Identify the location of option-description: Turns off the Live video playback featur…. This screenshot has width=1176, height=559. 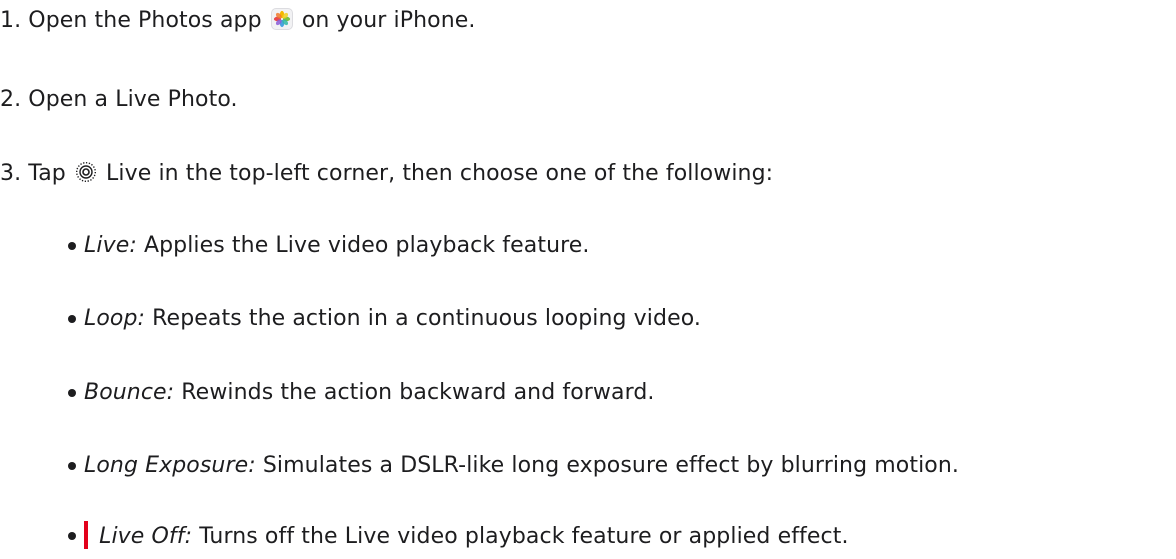
(524, 536).